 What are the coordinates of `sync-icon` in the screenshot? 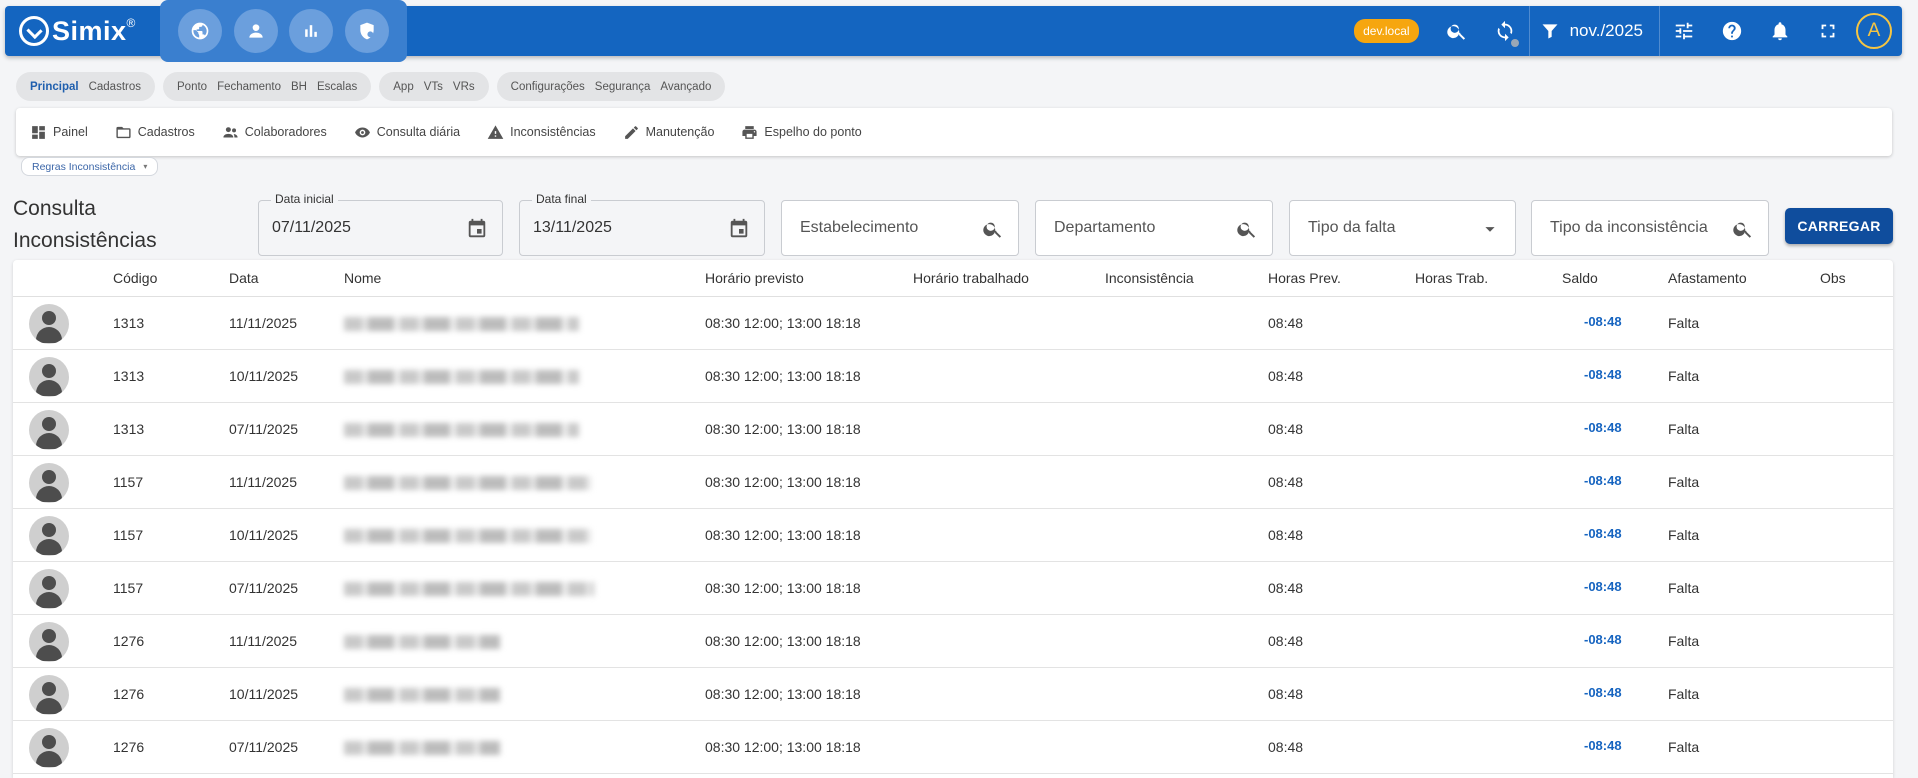 It's located at (1505, 31).